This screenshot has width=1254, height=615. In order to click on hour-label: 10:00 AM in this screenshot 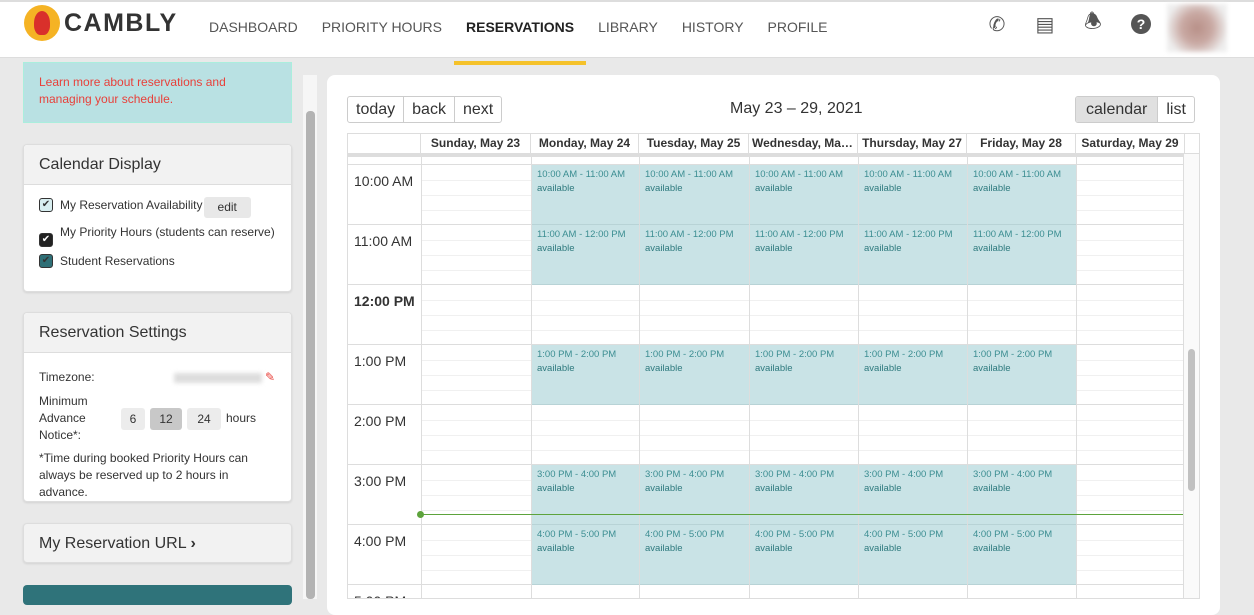, I will do `click(384, 181)`.